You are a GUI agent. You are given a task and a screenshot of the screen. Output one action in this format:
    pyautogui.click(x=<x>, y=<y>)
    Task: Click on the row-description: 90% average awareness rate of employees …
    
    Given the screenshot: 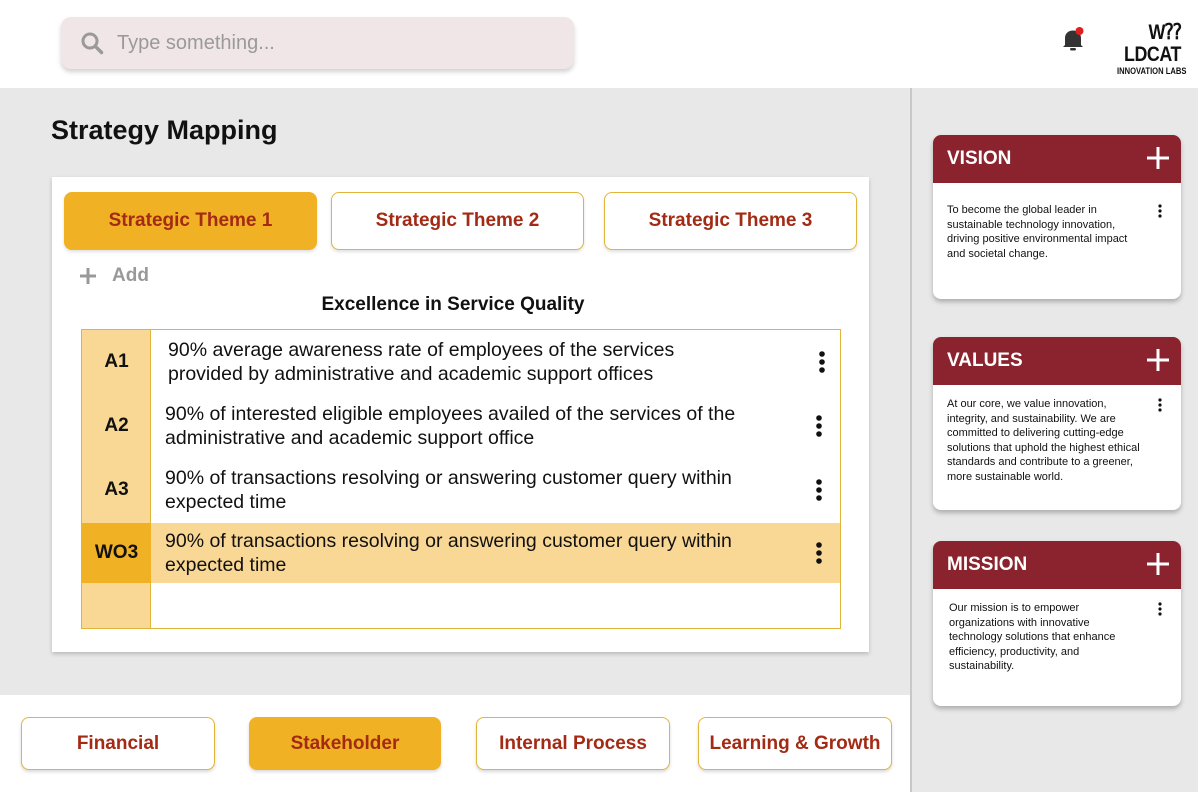 What is the action you would take?
    pyautogui.click(x=421, y=362)
    